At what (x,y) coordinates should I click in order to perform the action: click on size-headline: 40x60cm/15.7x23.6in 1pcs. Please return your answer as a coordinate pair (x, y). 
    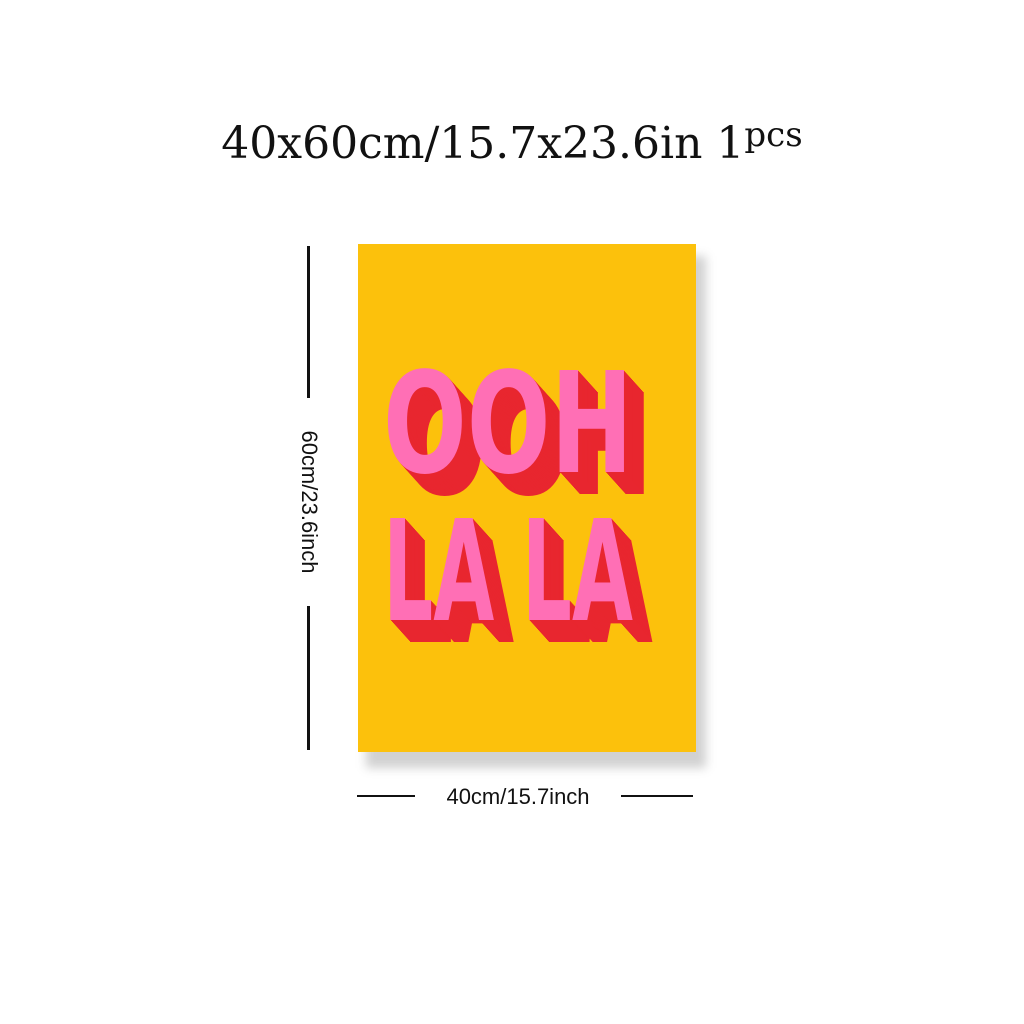
    Looking at the image, I should click on (512, 142).